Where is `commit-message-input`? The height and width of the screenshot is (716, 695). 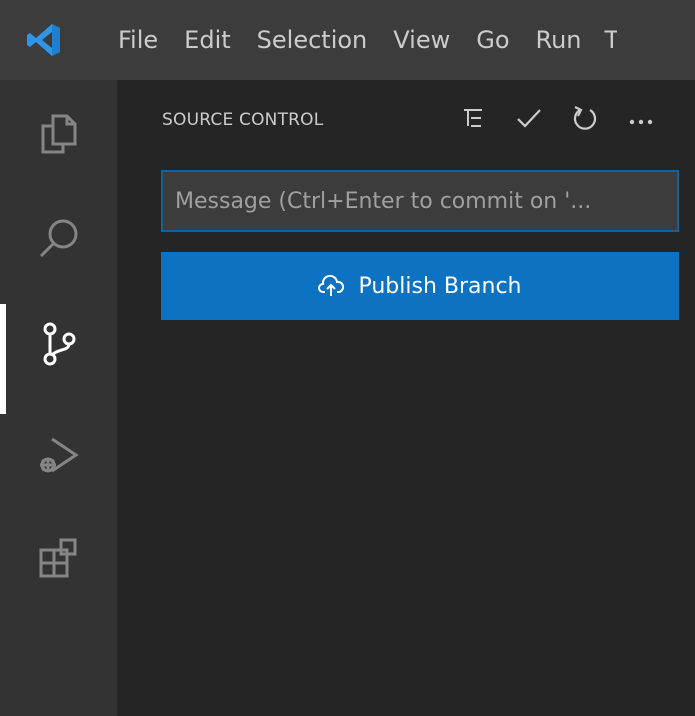 commit-message-input is located at coordinates (420, 201).